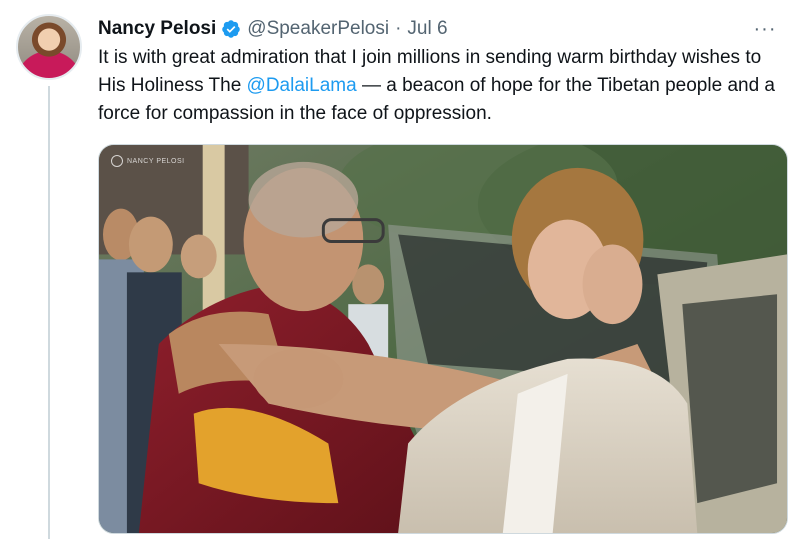 The height and width of the screenshot is (539, 800). Describe the element at coordinates (318, 29) in the screenshot. I see `author-handle: @SpeakerPelosi` at that location.